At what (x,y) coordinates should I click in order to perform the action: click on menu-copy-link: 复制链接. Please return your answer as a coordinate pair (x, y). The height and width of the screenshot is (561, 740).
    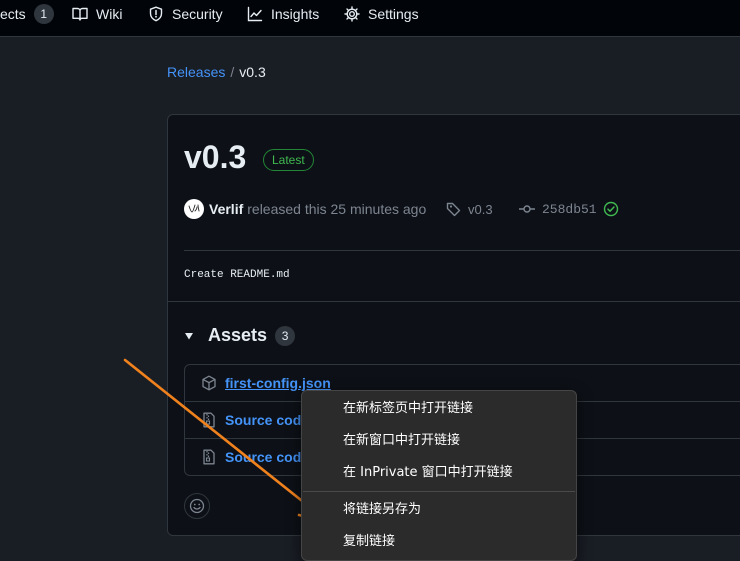
    Looking at the image, I should click on (439, 542).